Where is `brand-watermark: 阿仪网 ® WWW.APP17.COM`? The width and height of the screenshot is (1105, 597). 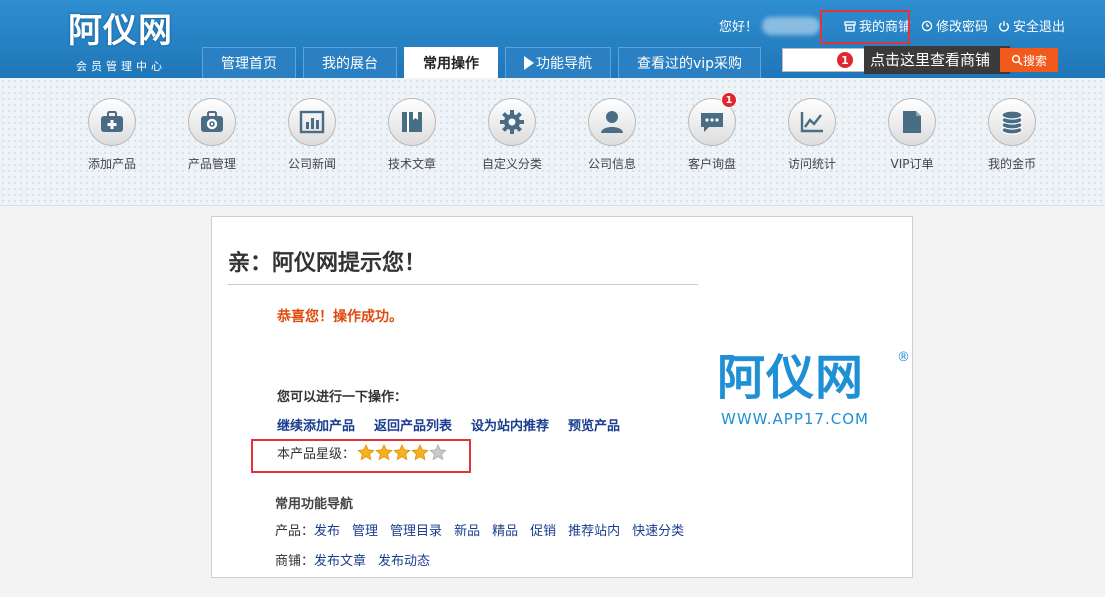
brand-watermark: 阿仪网 ® WWW.APP17.COM is located at coordinates (814, 400).